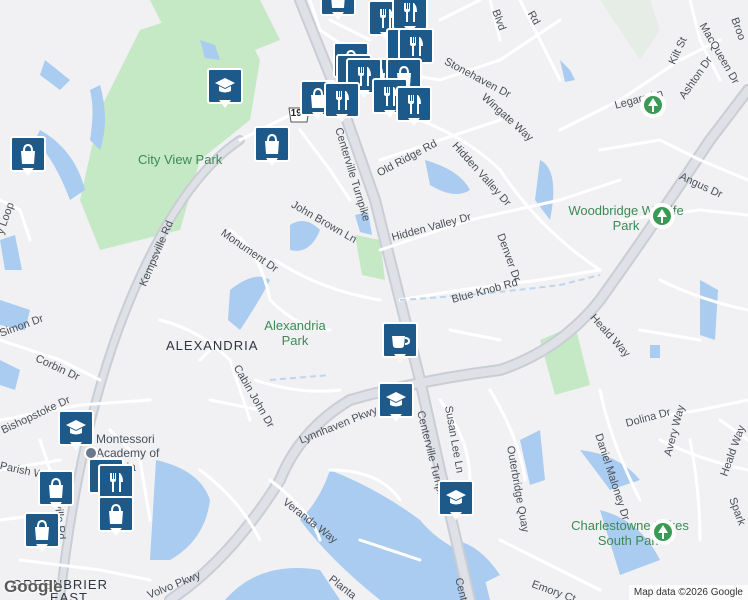 This screenshot has height=600, width=748. What do you see at coordinates (295, 333) in the screenshot?
I see `park-label-alexandria: Alexandria Park` at bounding box center [295, 333].